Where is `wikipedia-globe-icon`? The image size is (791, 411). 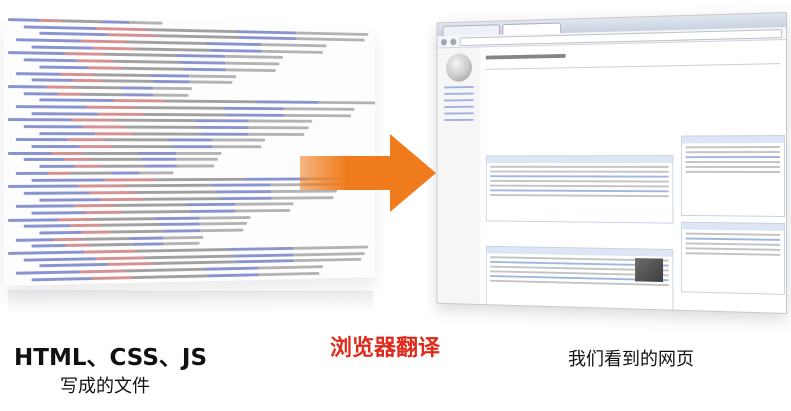 wikipedia-globe-icon is located at coordinates (459, 67).